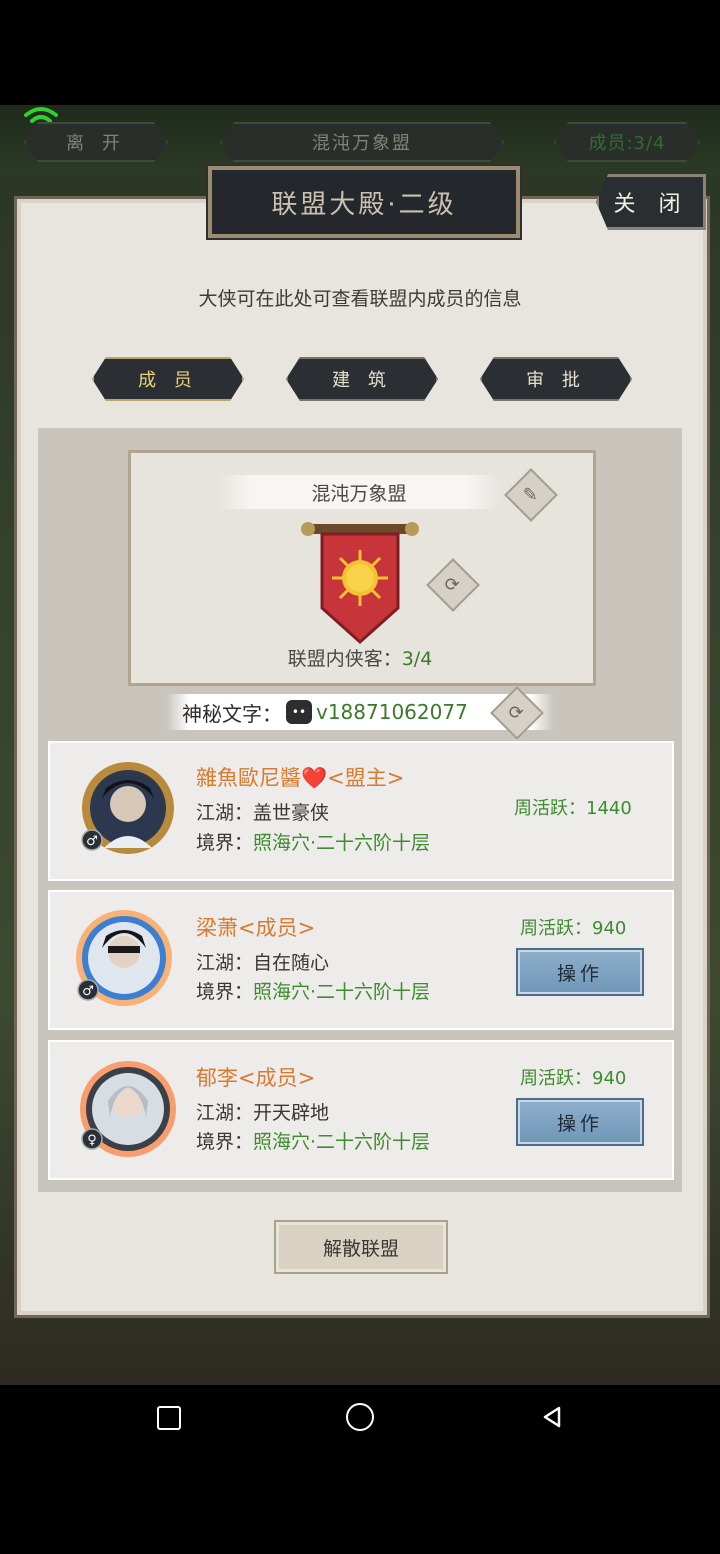 The height and width of the screenshot is (1554, 720). What do you see at coordinates (96, 142) in the screenshot?
I see `leave-button: 离 开` at bounding box center [96, 142].